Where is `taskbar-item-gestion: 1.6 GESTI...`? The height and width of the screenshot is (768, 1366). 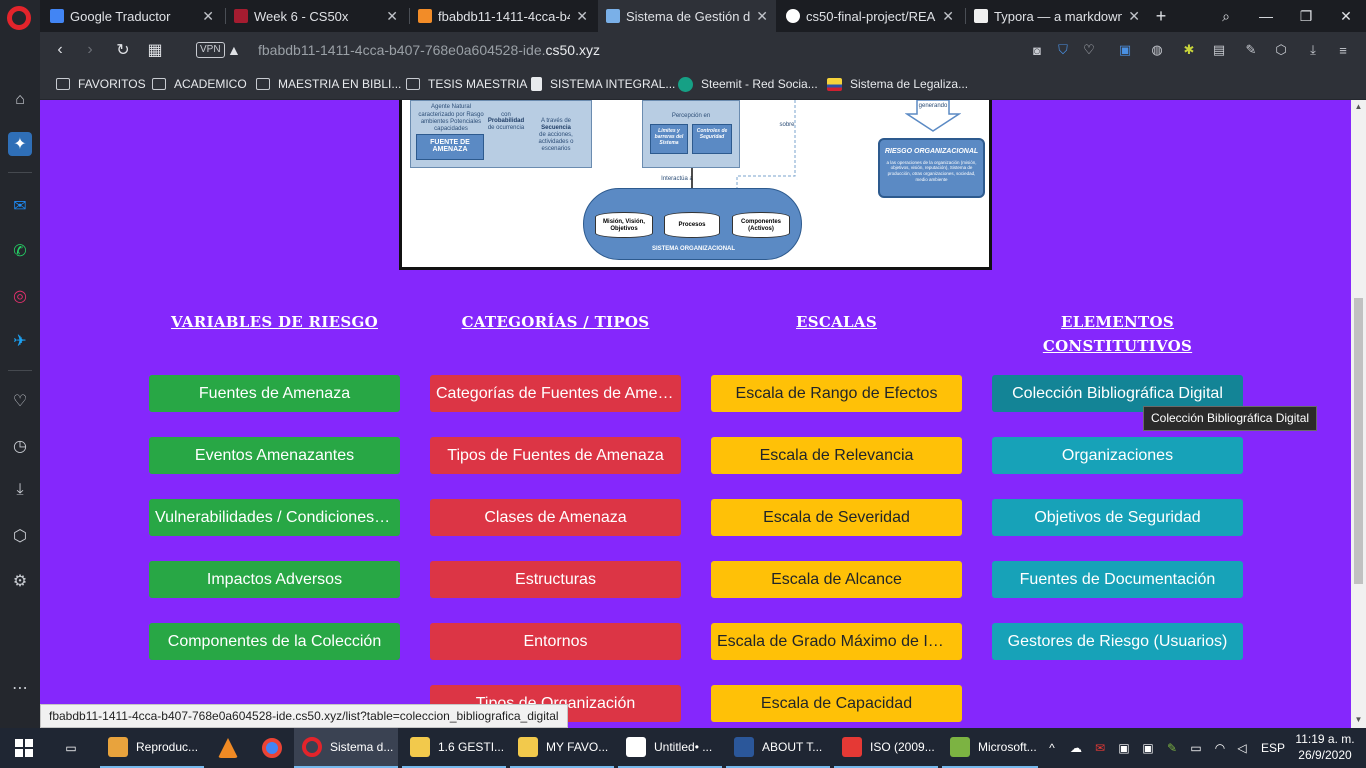
taskbar-item-gestion: 1.6 GESTI... is located at coordinates (454, 748).